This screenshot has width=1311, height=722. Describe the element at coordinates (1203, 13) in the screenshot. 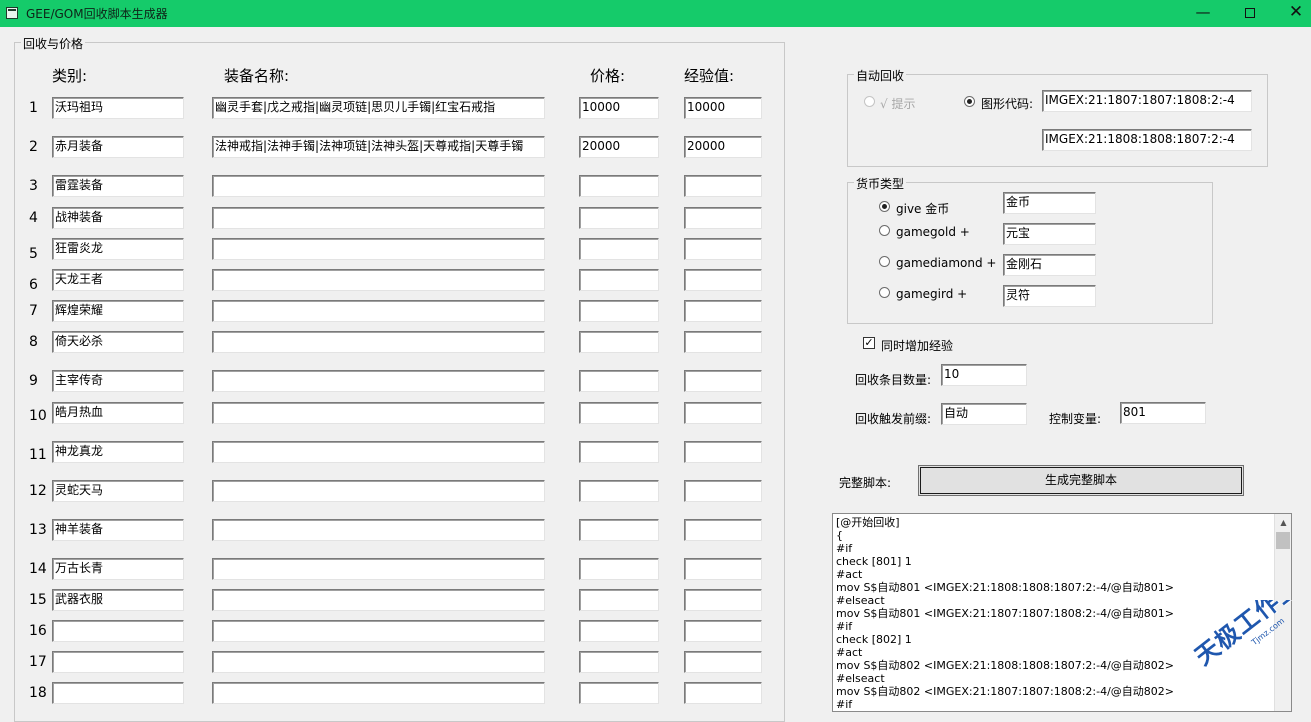

I see `minimize-button: —` at that location.